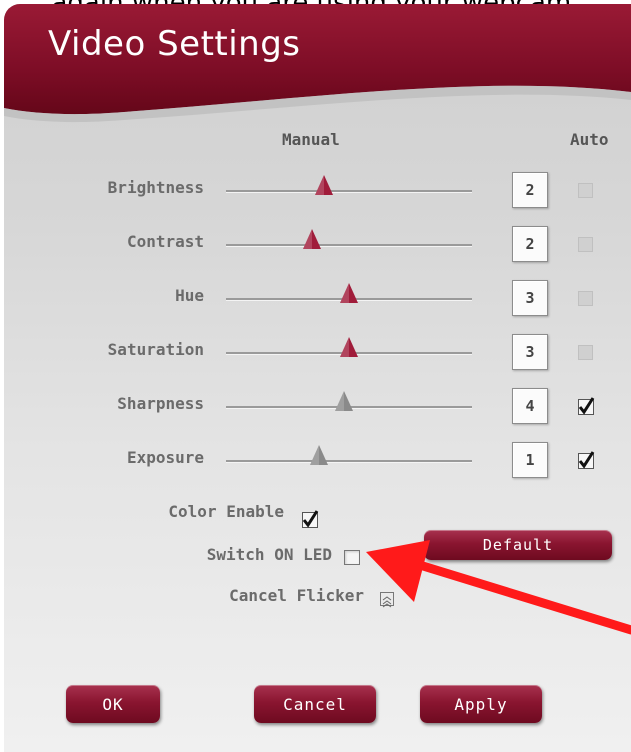 This screenshot has height=752, width=631. What do you see at coordinates (155, 349) in the screenshot?
I see `slider-label: Saturation` at bounding box center [155, 349].